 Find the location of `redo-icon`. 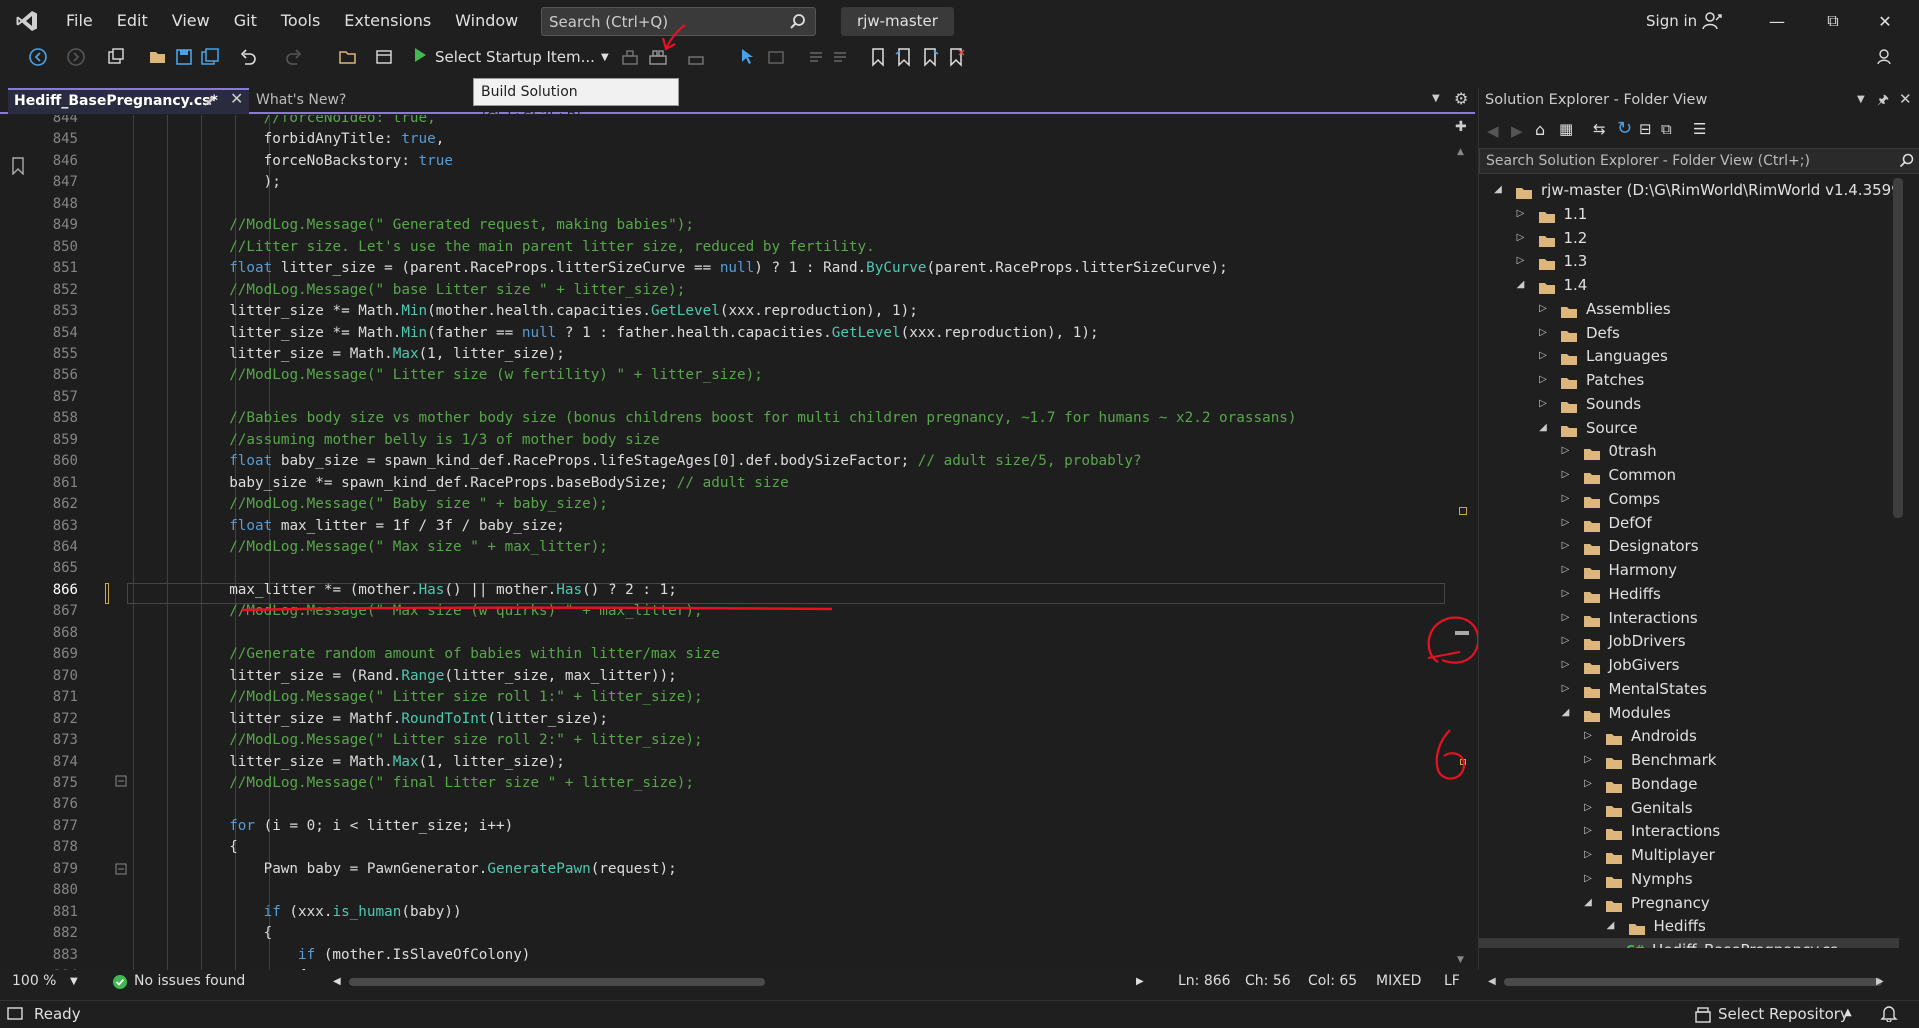

redo-icon is located at coordinates (294, 57).